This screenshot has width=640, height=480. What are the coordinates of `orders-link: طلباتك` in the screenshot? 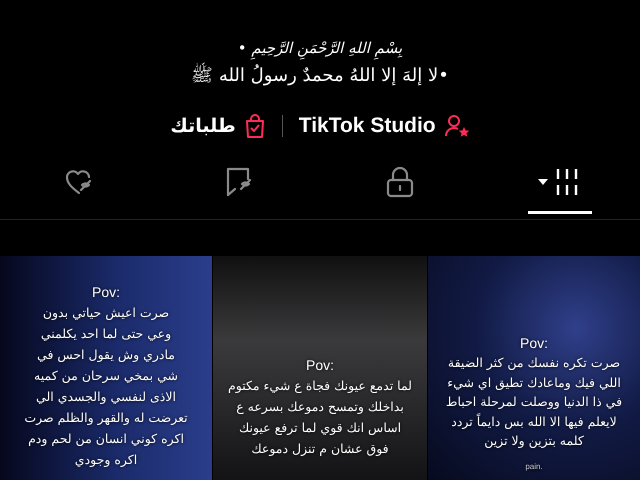 It's located at (218, 126).